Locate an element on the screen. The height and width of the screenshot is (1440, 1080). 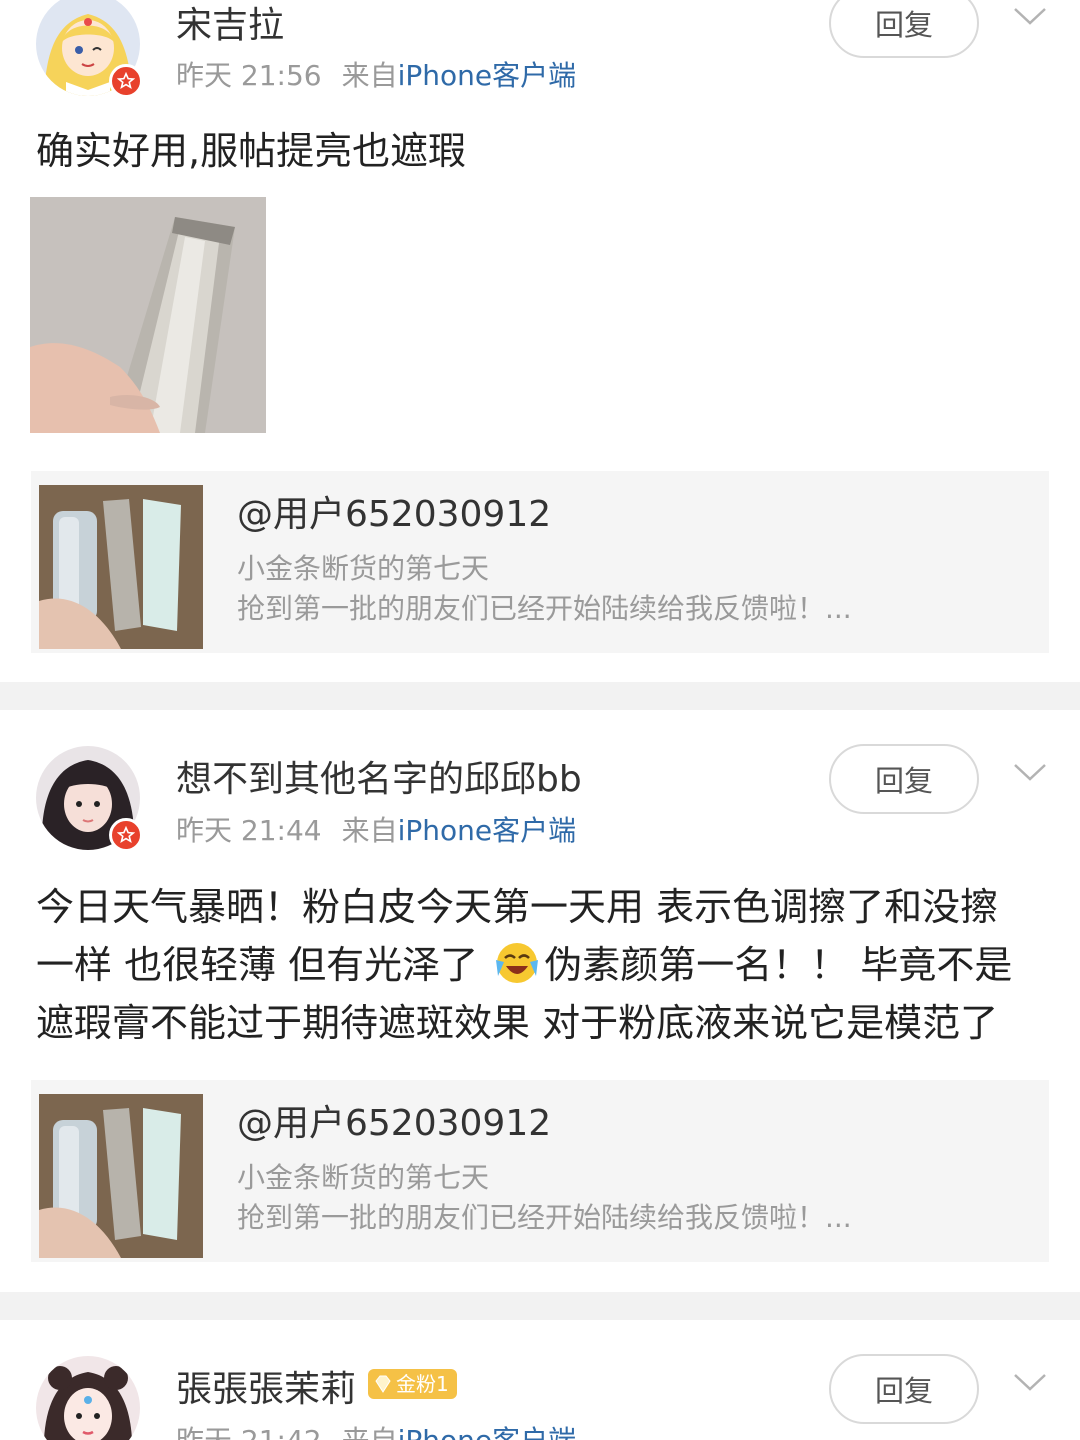
comment-meta: 昨天 21:44 来自iPhone客户端 is located at coordinates (376, 831).